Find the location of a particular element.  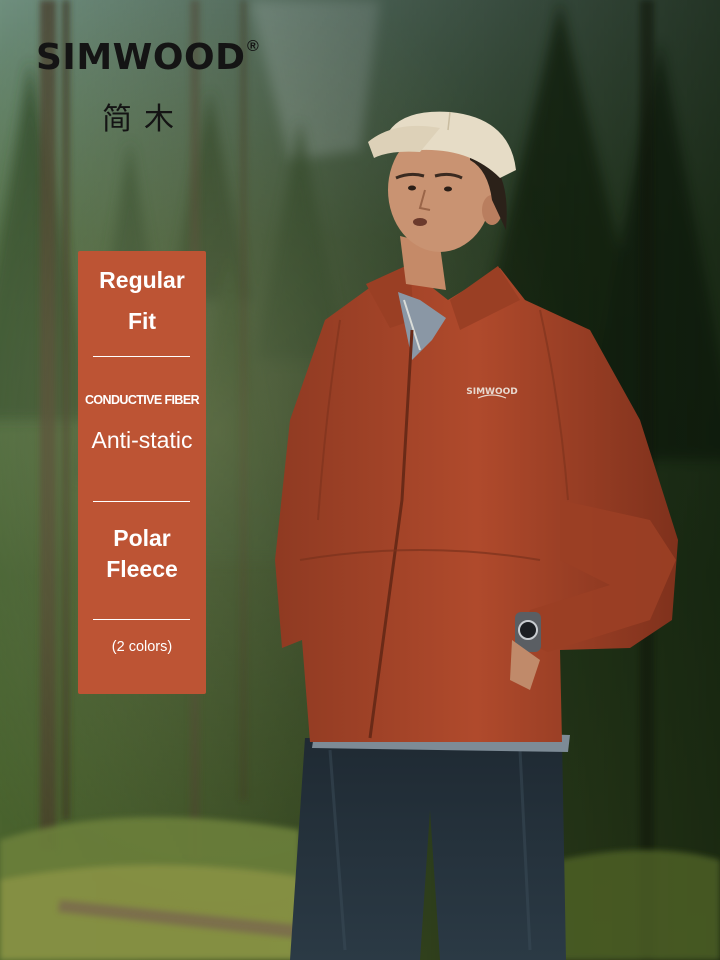

material-line-2: Fleece is located at coordinates (142, 569).